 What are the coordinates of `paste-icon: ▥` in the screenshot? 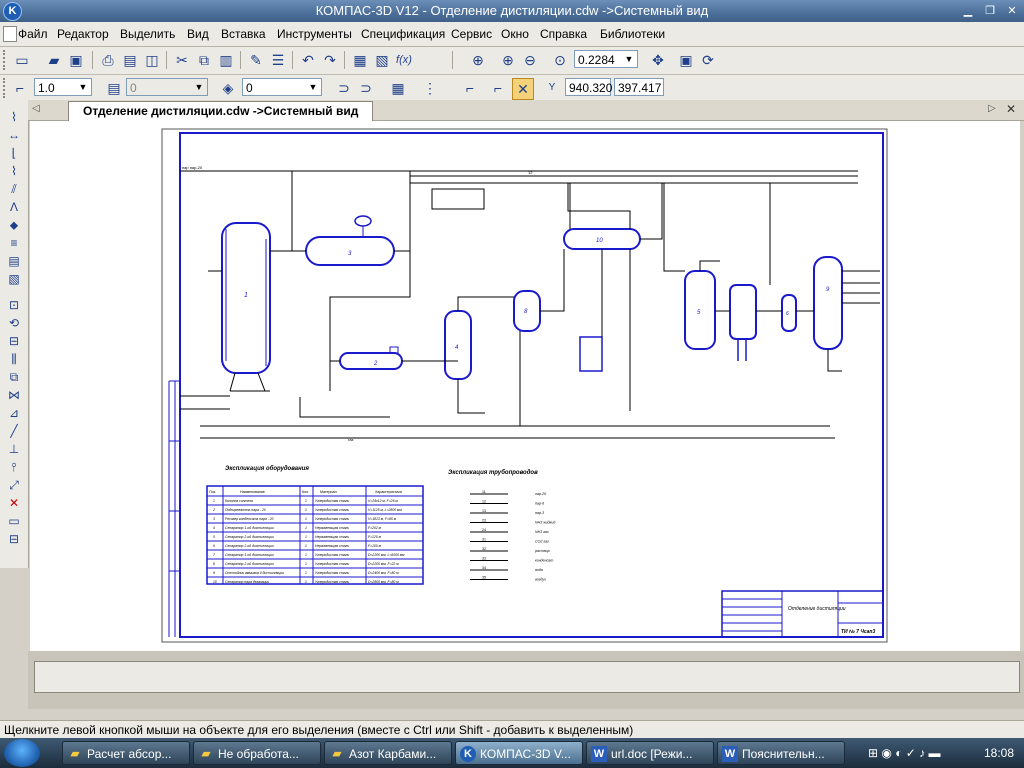 It's located at (226, 60).